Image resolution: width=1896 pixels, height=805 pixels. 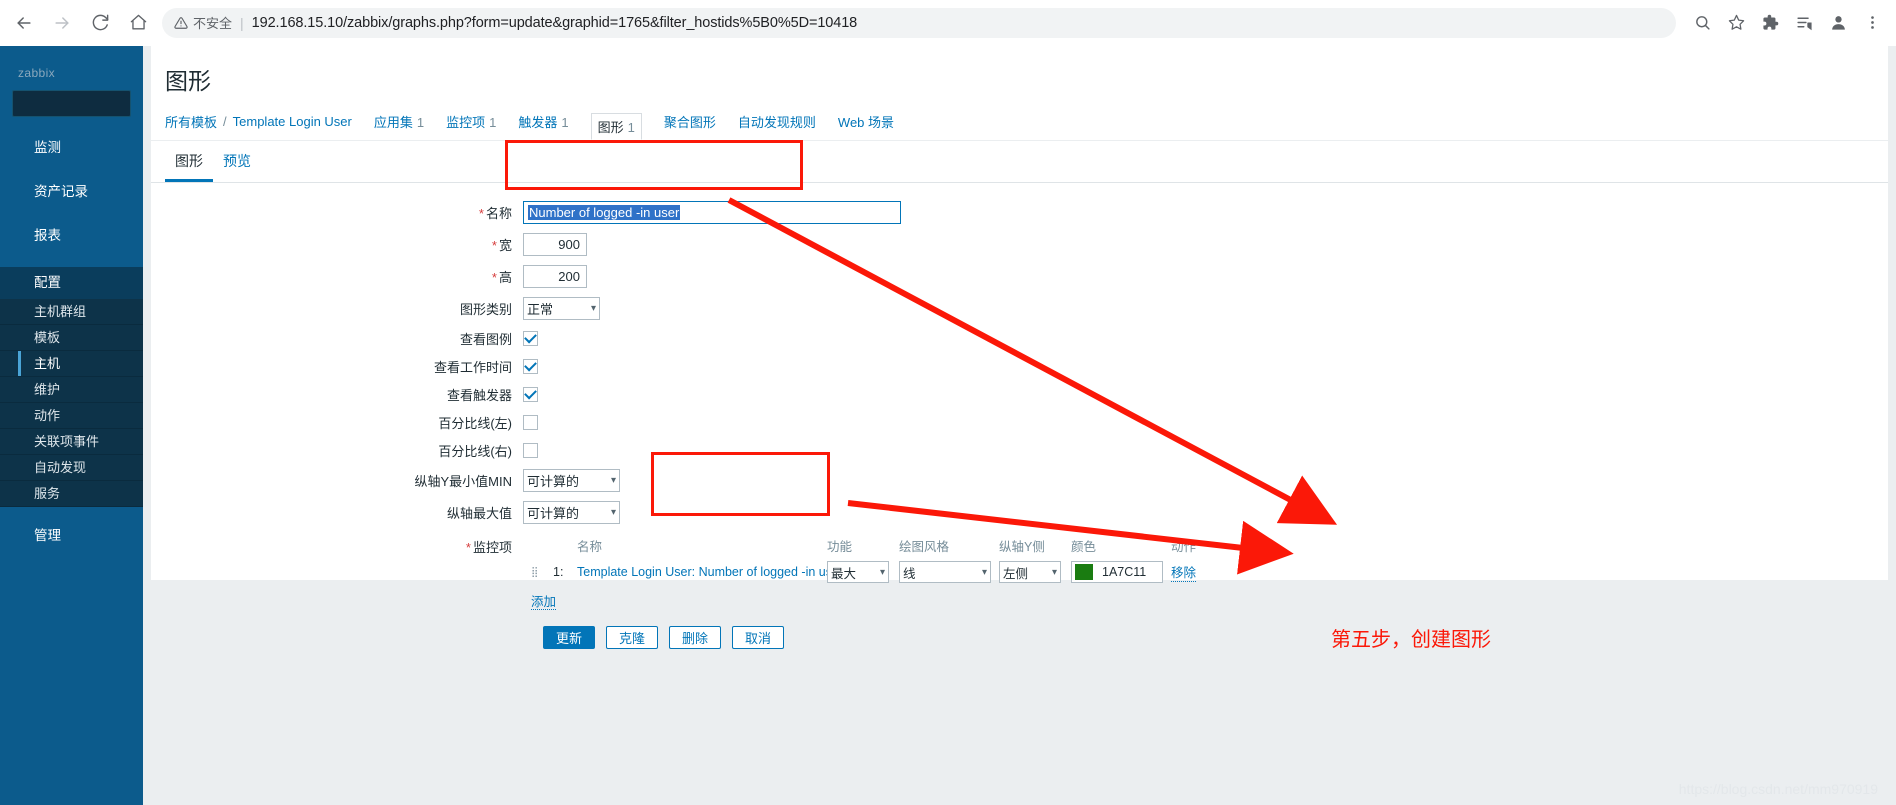 What do you see at coordinates (534, 572) in the screenshot?
I see `drag-handle-icon: ⣿` at bounding box center [534, 572].